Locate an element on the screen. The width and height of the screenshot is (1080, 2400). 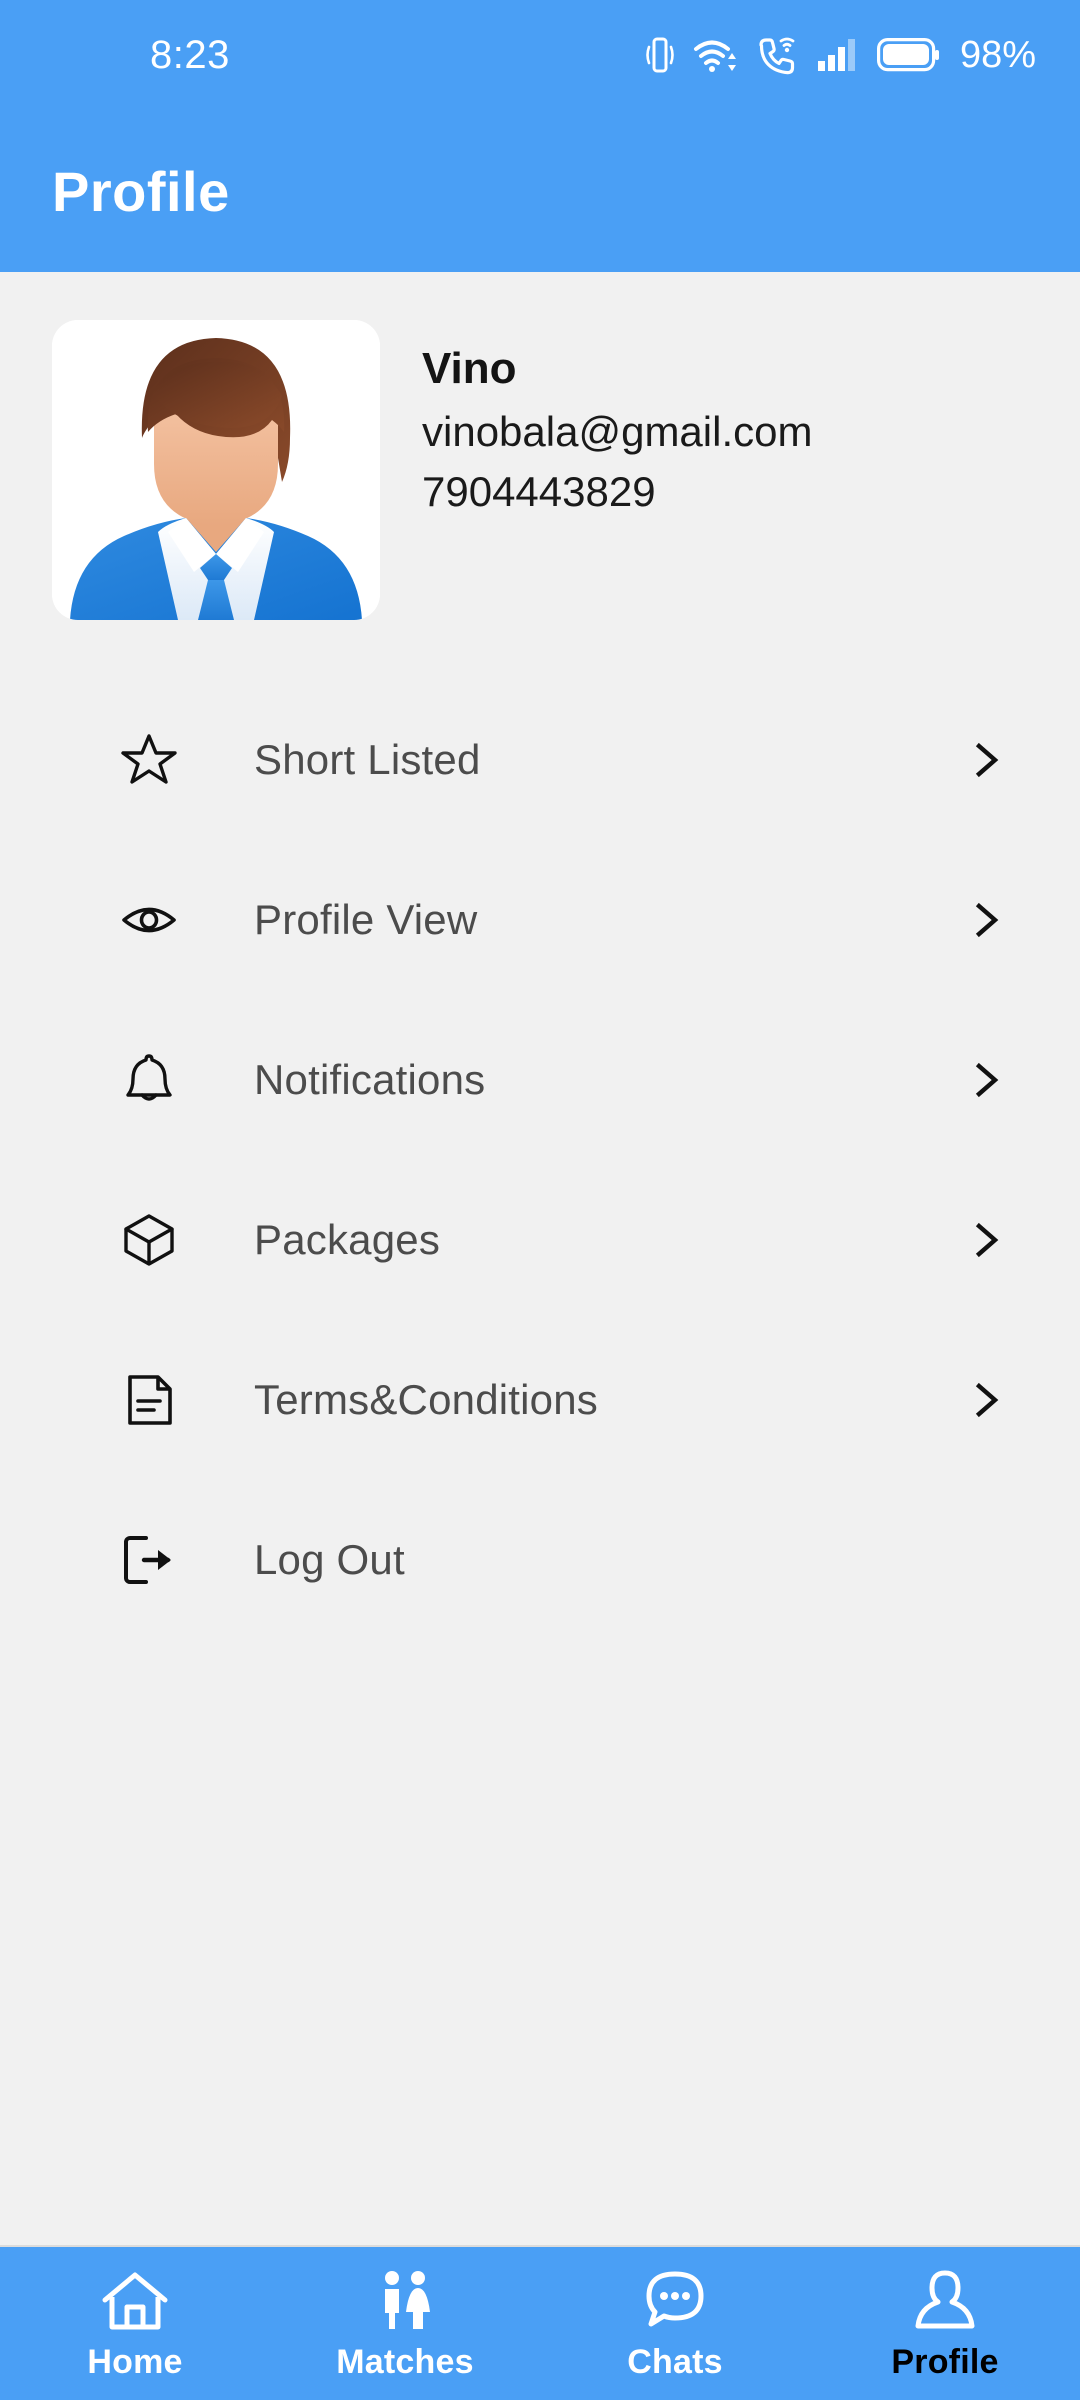
nav-item-chats: Chats is located at coordinates (675, 2323).